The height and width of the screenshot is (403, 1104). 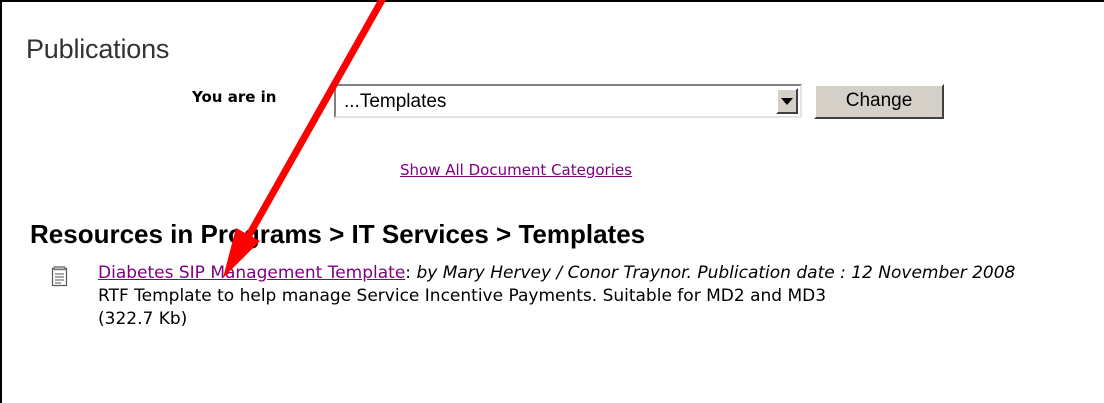 I want to click on resource-size: (322.7 Kb), so click(x=143, y=319).